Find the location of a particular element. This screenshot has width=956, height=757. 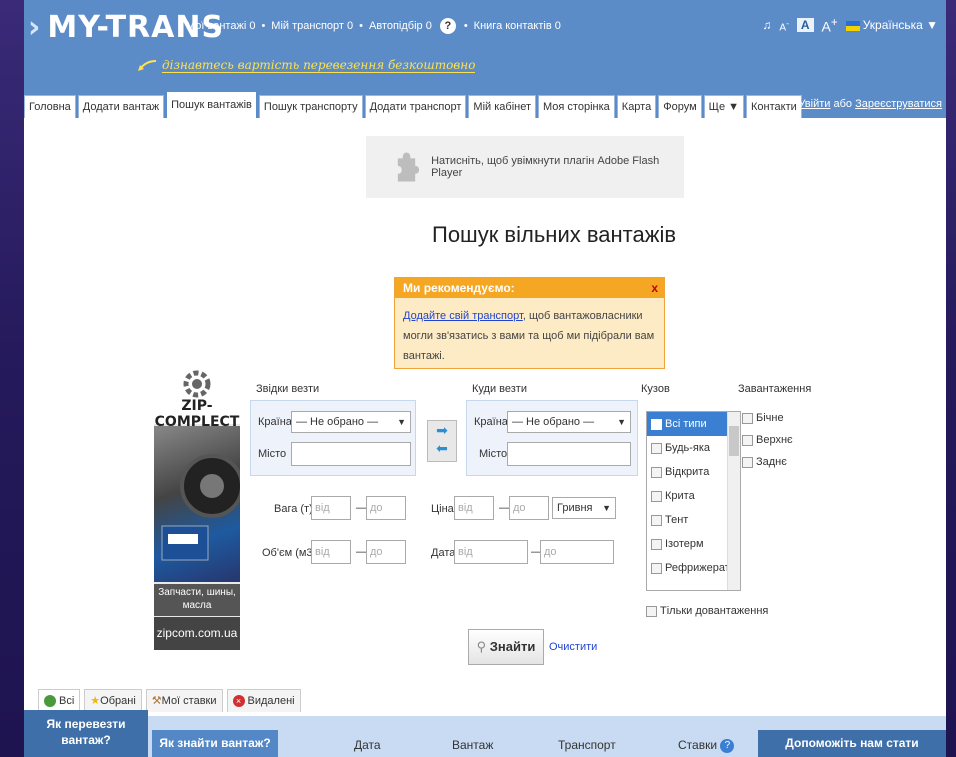

close-icon: x is located at coordinates (654, 288).